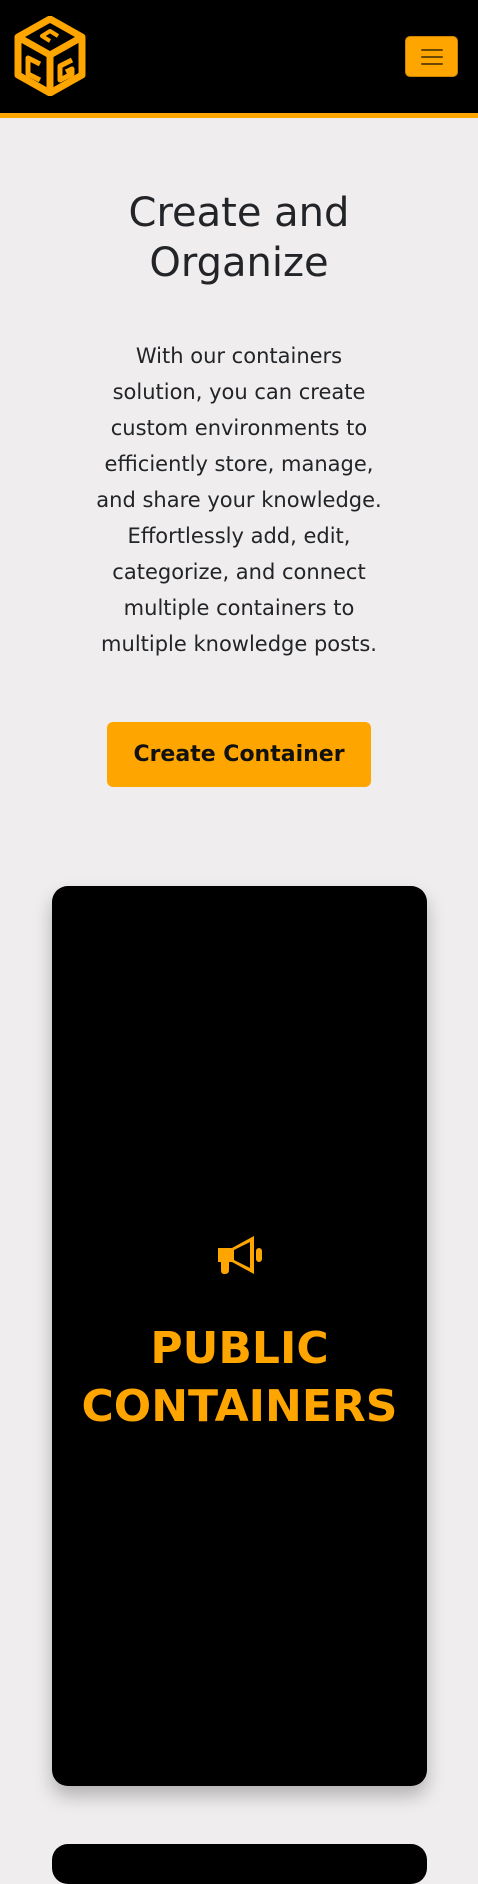 The image size is (478, 1884). Describe the element at coordinates (239, 536) in the screenshot. I see `hero-description-line: Effortlessly add, edit,` at that location.